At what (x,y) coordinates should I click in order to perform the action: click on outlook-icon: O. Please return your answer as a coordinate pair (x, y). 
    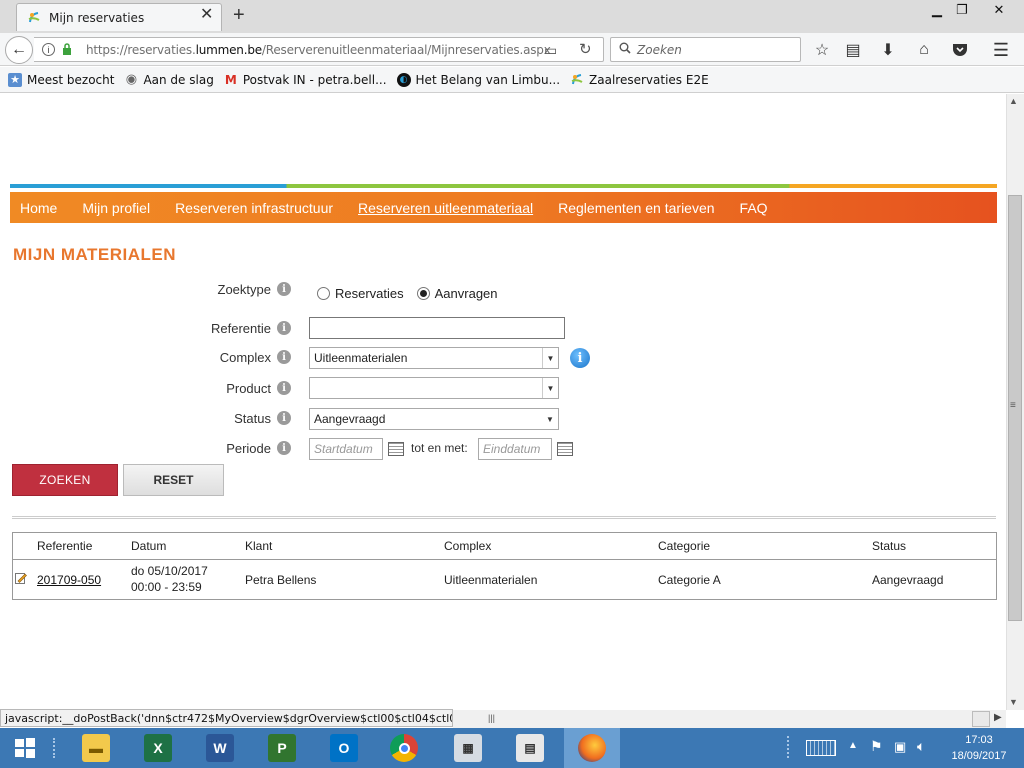
    Looking at the image, I should click on (344, 748).